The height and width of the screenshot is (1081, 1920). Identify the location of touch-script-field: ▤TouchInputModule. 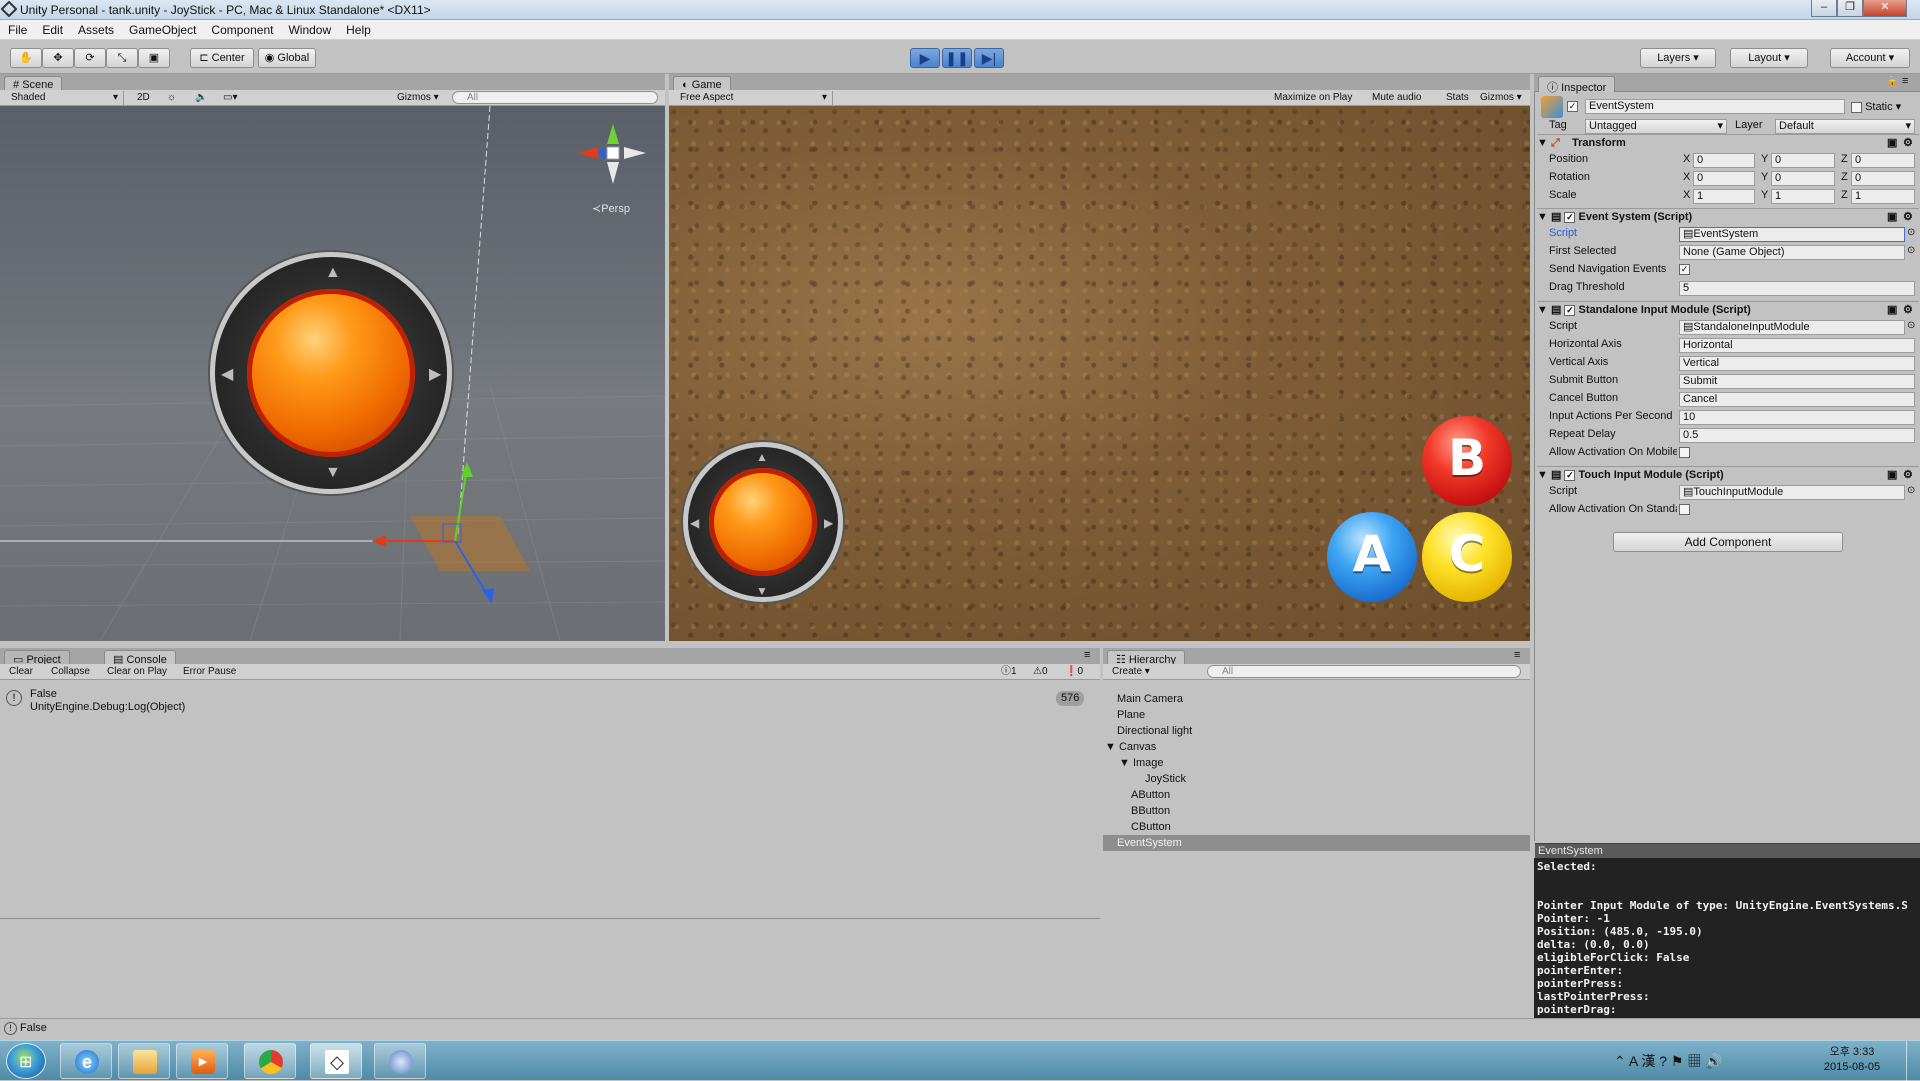
(1792, 492).